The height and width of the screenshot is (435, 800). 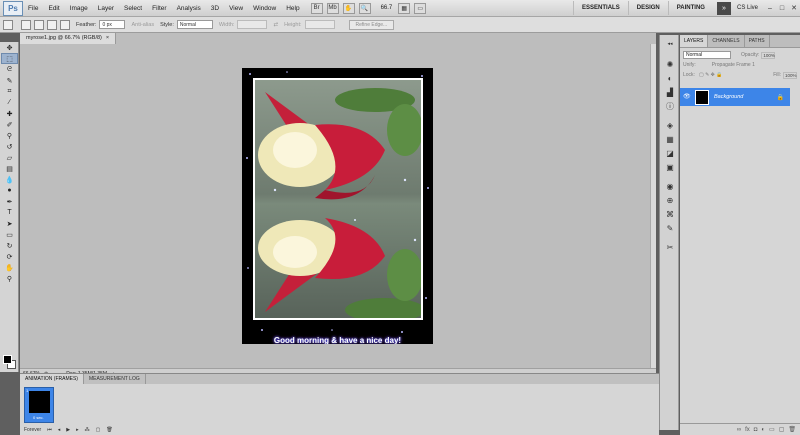 What do you see at coordinates (292, 8) in the screenshot?
I see `menu-help: Help` at bounding box center [292, 8].